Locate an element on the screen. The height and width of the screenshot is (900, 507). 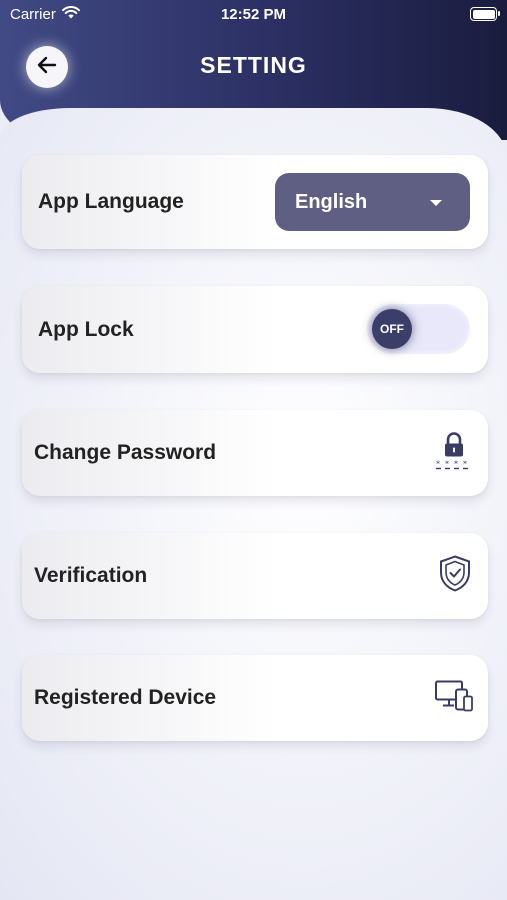
toggle-state-label: OFF is located at coordinates (392, 329).